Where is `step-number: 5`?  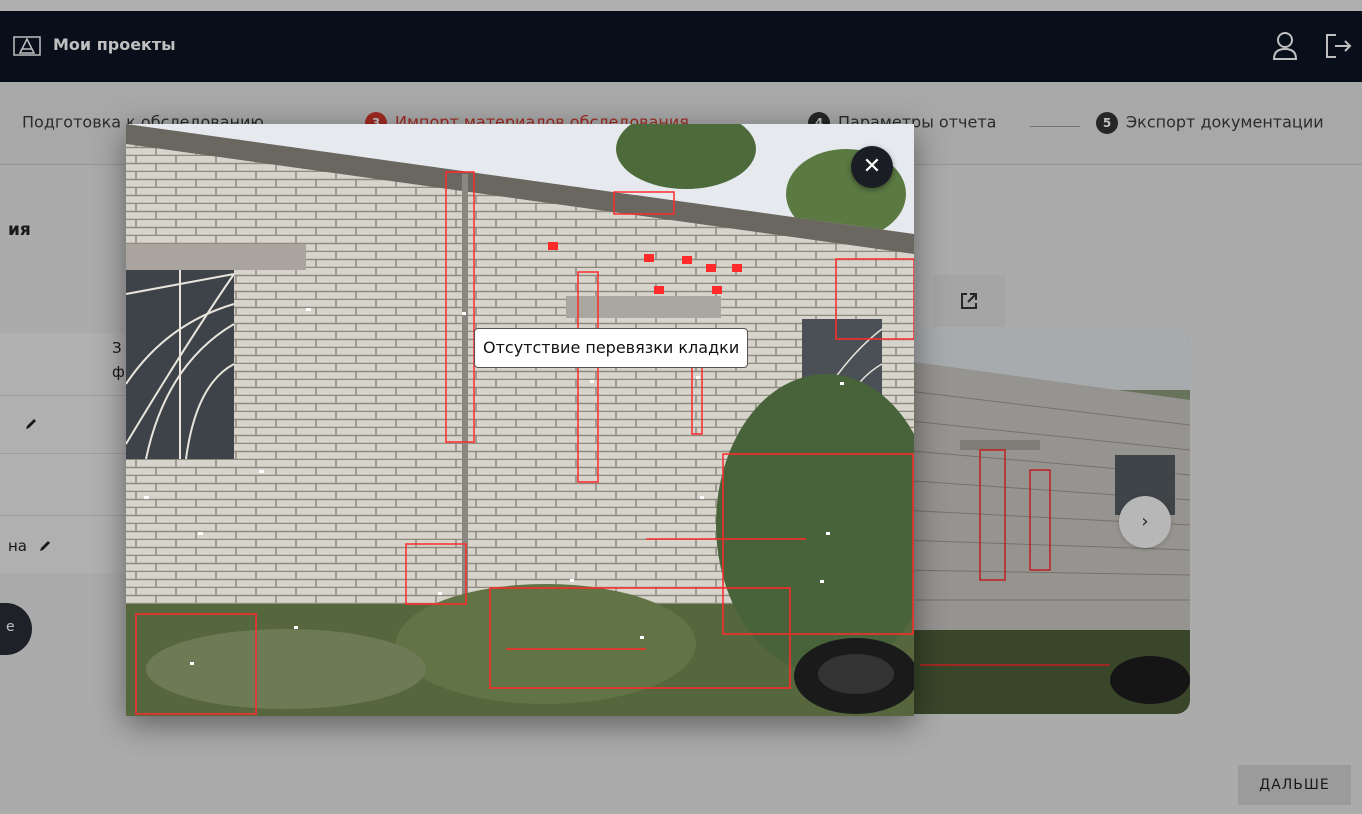
step-number: 5 is located at coordinates (1107, 123).